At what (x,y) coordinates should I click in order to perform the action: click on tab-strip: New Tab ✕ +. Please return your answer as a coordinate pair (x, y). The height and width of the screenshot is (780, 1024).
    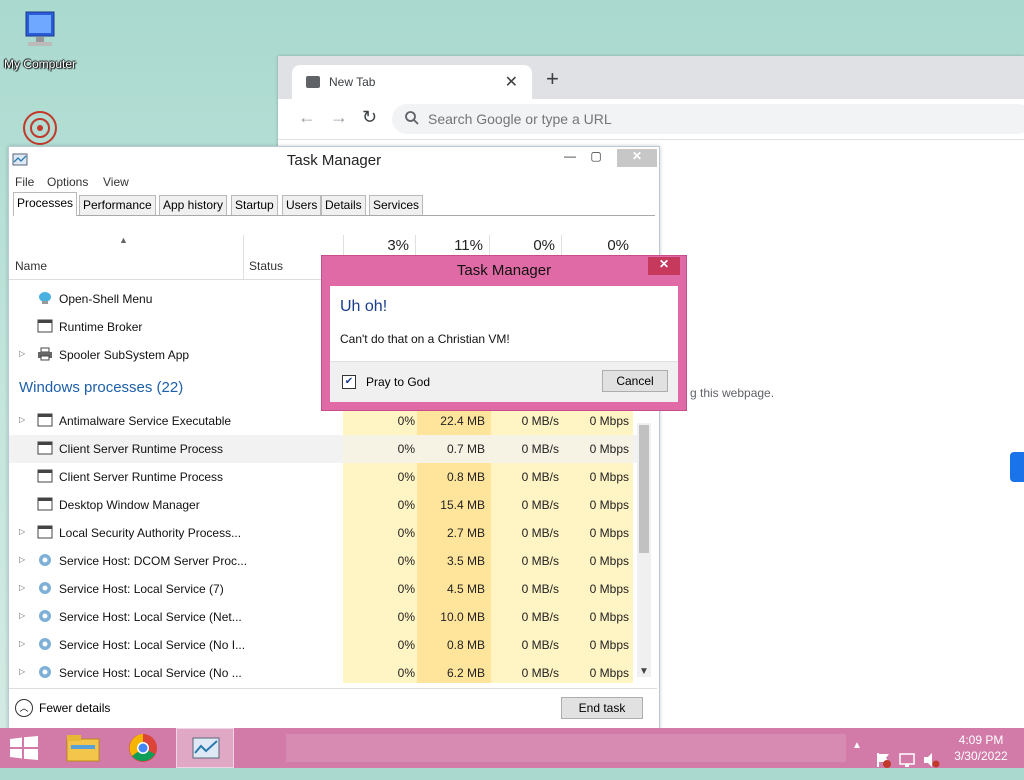
    Looking at the image, I should click on (651, 77).